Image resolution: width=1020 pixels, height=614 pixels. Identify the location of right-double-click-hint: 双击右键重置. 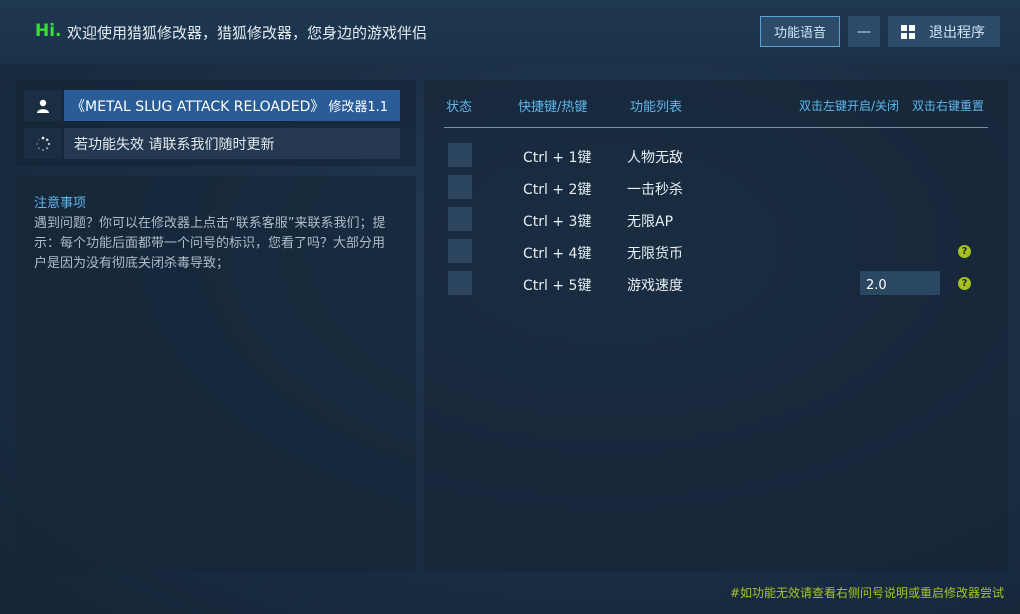
(948, 106).